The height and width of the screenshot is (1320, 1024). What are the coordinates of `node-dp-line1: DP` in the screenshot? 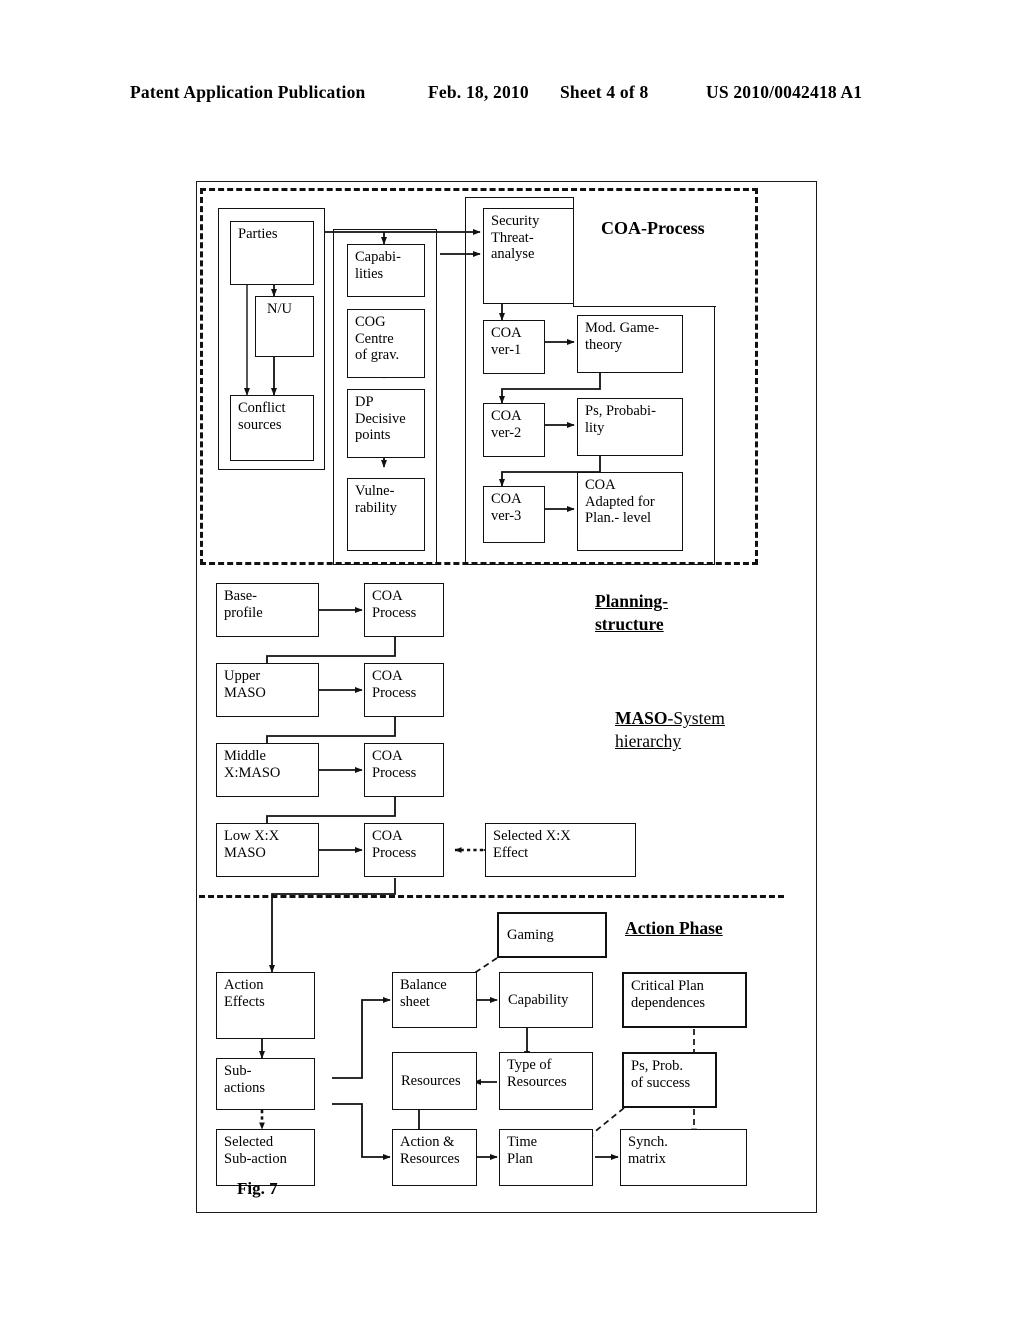 It's located at (364, 402).